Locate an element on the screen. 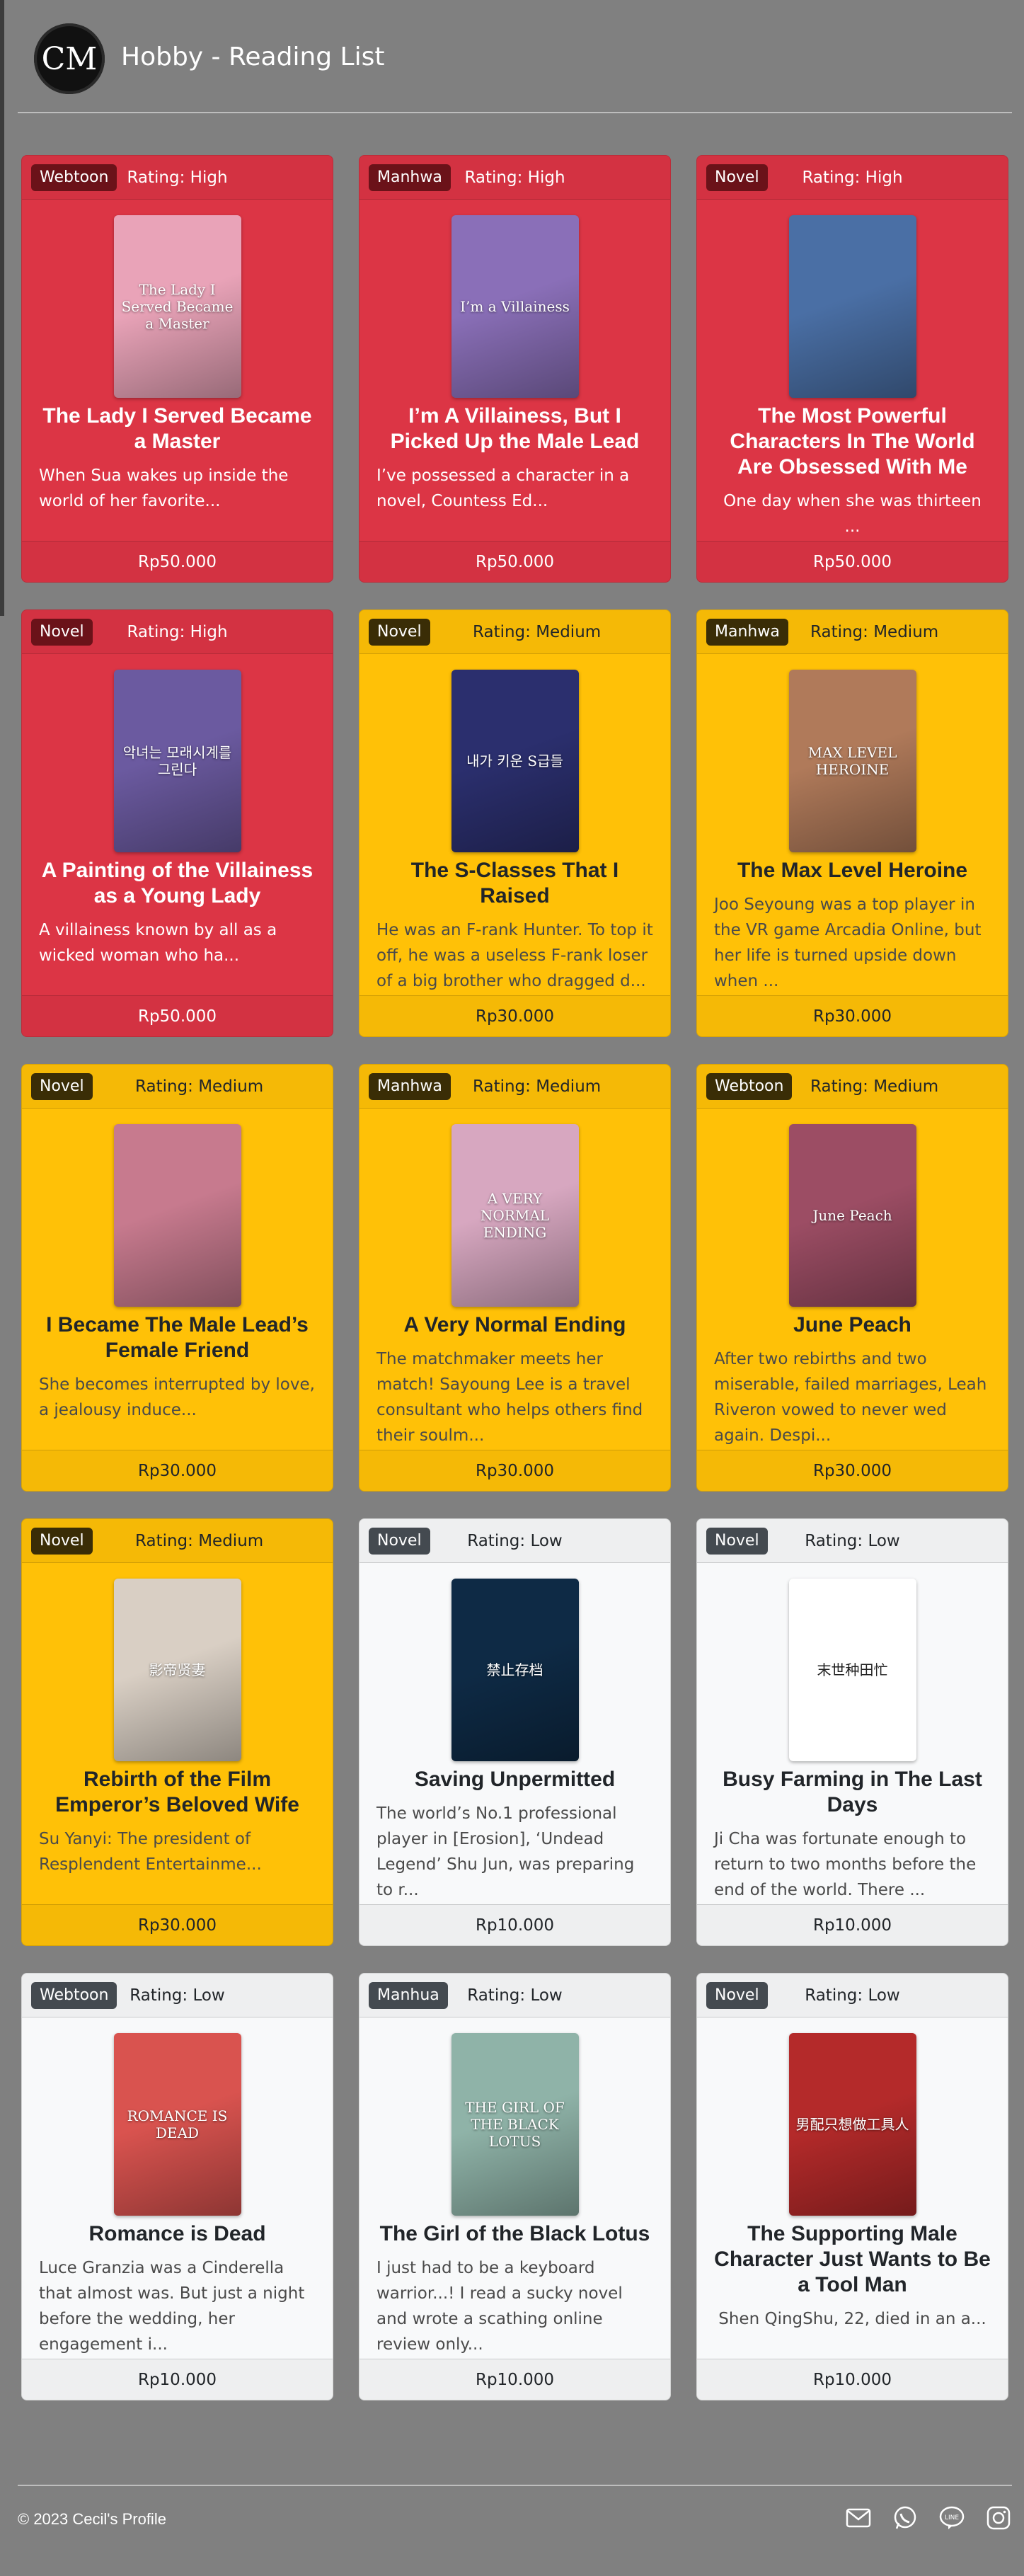 The image size is (1024, 2576). cover-image: 내가 키운 S급들 is located at coordinates (515, 761).